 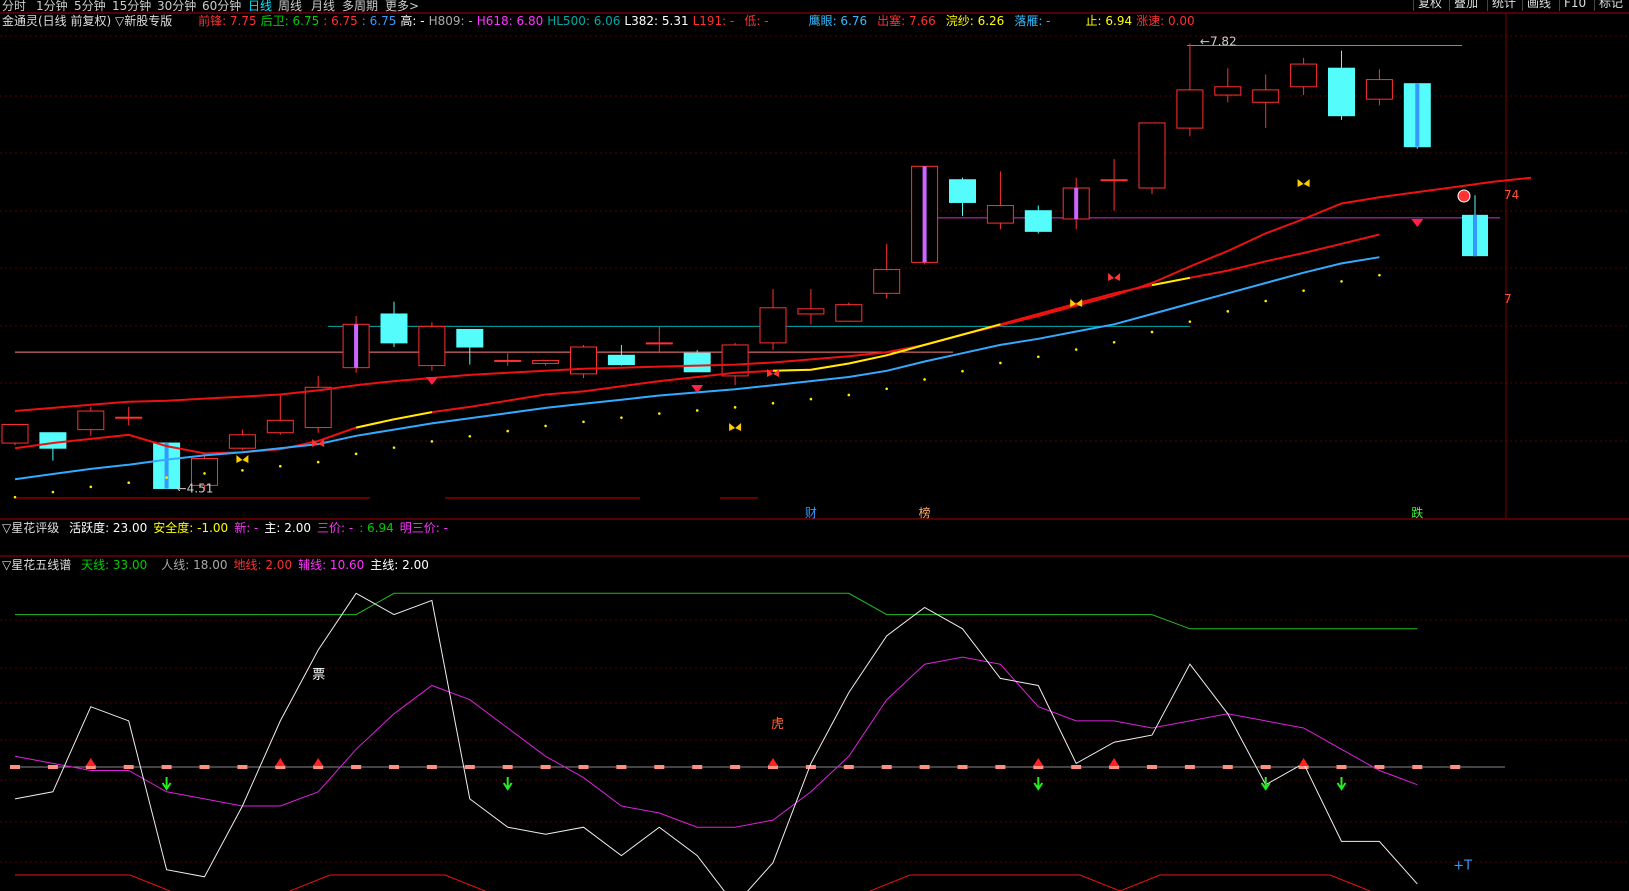 I want to click on sub2-header-item-4: 主线: 2.00, so click(x=399, y=565).